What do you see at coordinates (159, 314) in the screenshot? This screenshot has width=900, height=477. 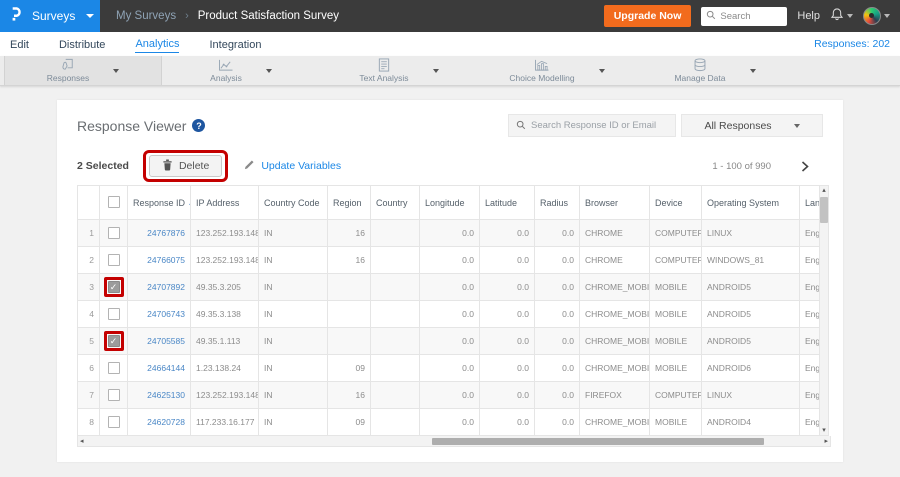 I see `response-id-link: 24706743` at bounding box center [159, 314].